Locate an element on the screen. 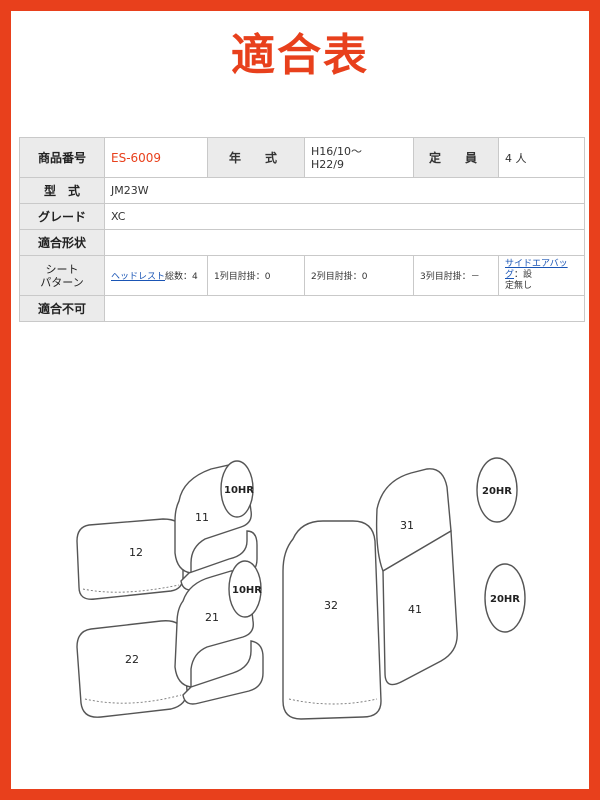 Image resolution: width=600 pixels, height=800 pixels. seat-part-22: 22 is located at coordinates (132, 669).